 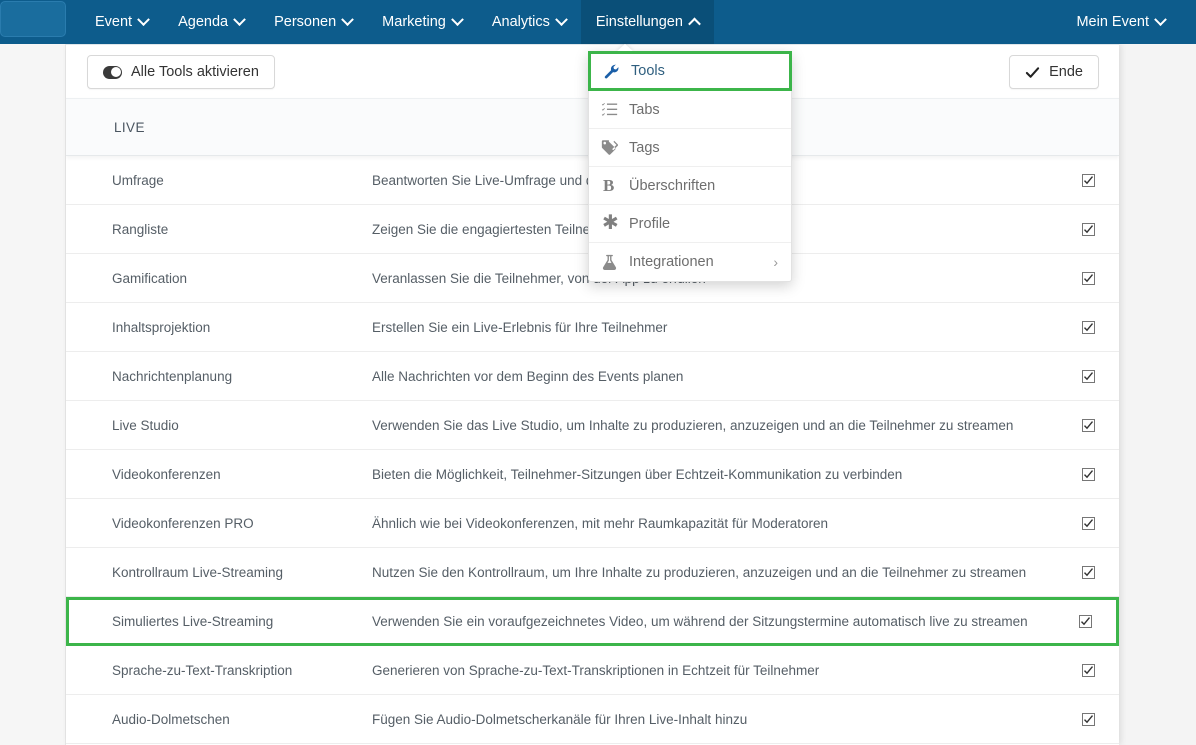 What do you see at coordinates (520, 22) in the screenshot?
I see `nav-item-label: Analytics` at bounding box center [520, 22].